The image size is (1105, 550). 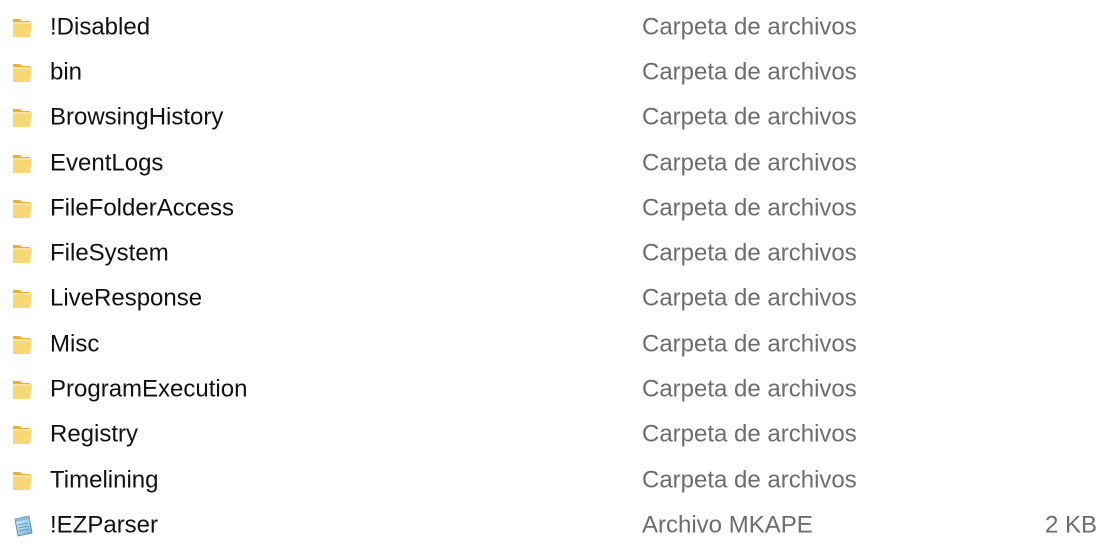 What do you see at coordinates (552, 208) in the screenshot?
I see `list-item: FileFolderAccess Carpeta de archivos` at bounding box center [552, 208].